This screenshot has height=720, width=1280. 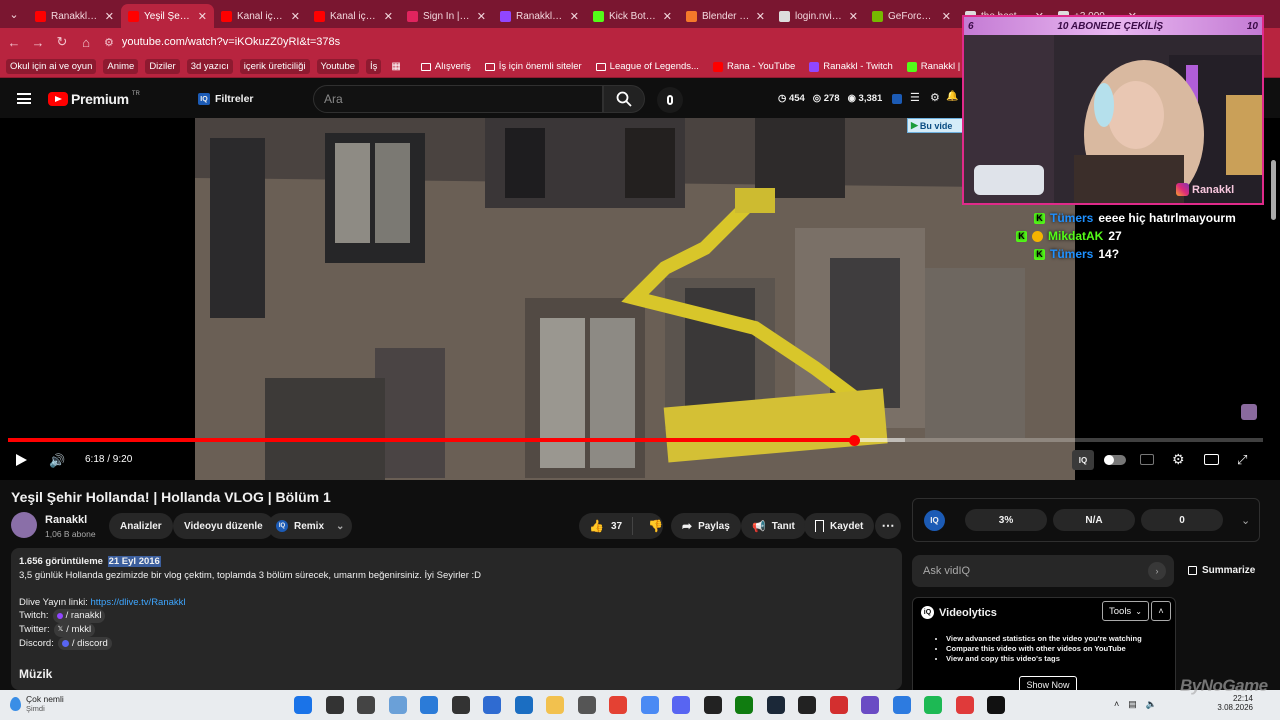 I want to click on remix-button: IQ Remix ⌄, so click(x=310, y=526).